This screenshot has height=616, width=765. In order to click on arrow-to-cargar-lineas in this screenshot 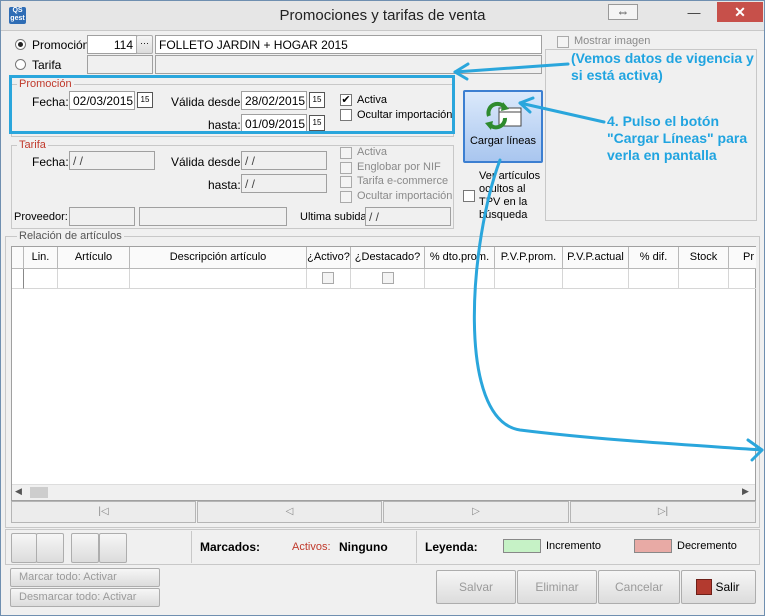, I will do `click(562, 112)`.